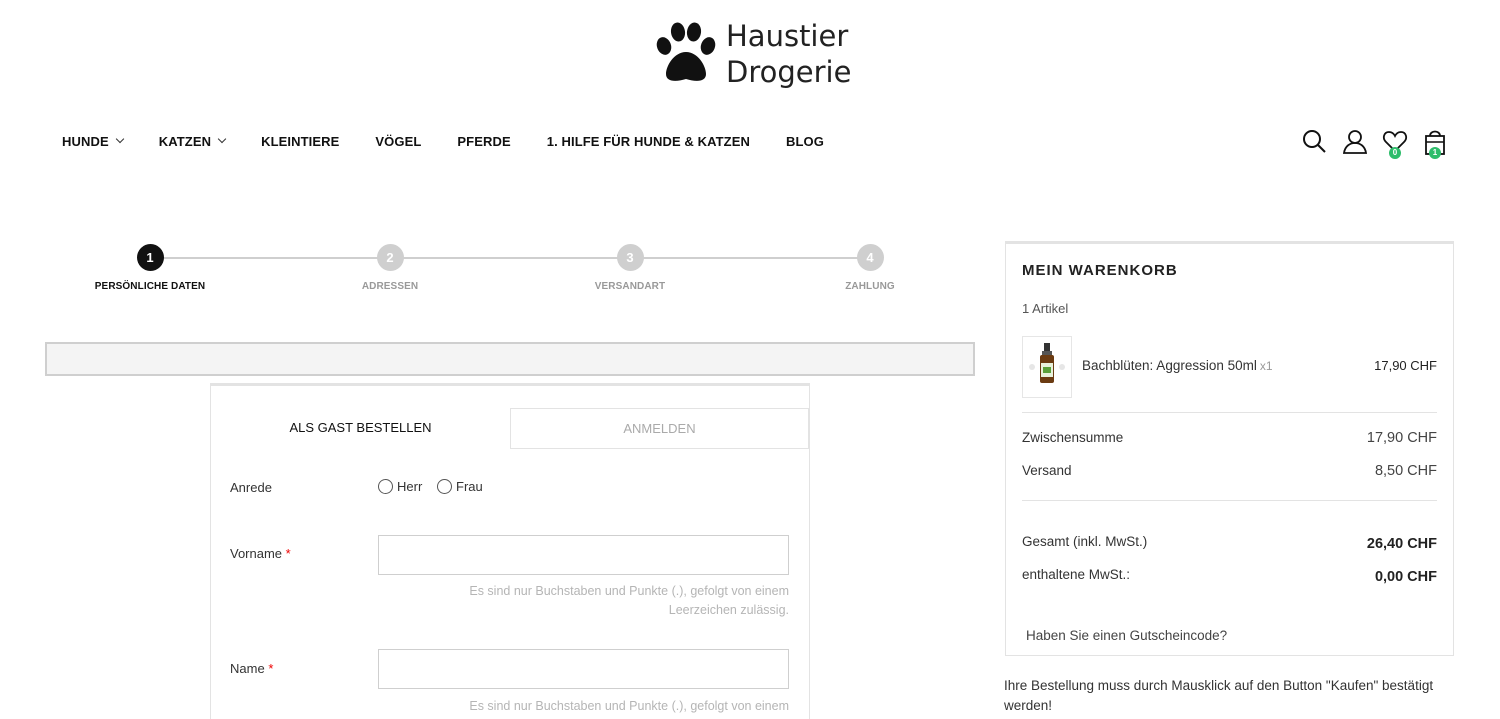 The image size is (1500, 719). What do you see at coordinates (787, 36) in the screenshot?
I see `logo-line-1: Haustier` at bounding box center [787, 36].